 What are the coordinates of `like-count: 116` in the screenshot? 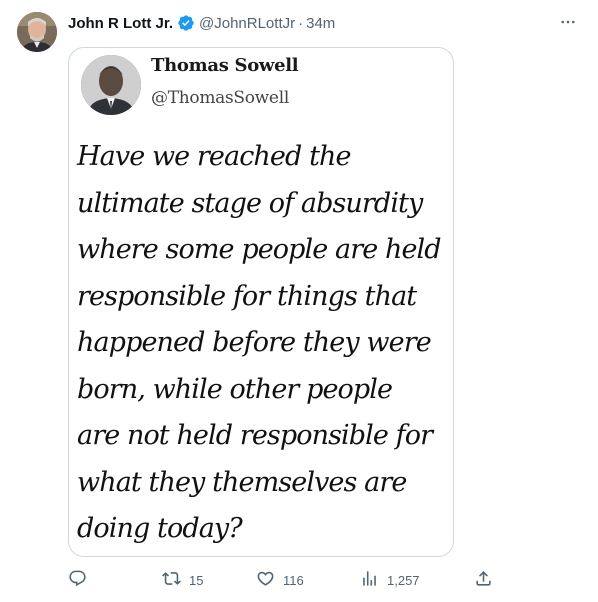 It's located at (293, 580).